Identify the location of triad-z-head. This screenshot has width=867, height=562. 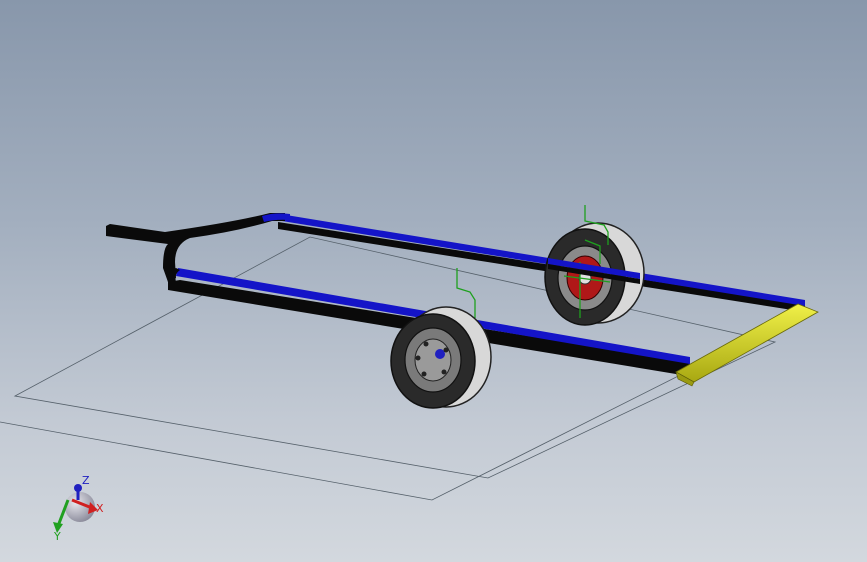
(78, 488).